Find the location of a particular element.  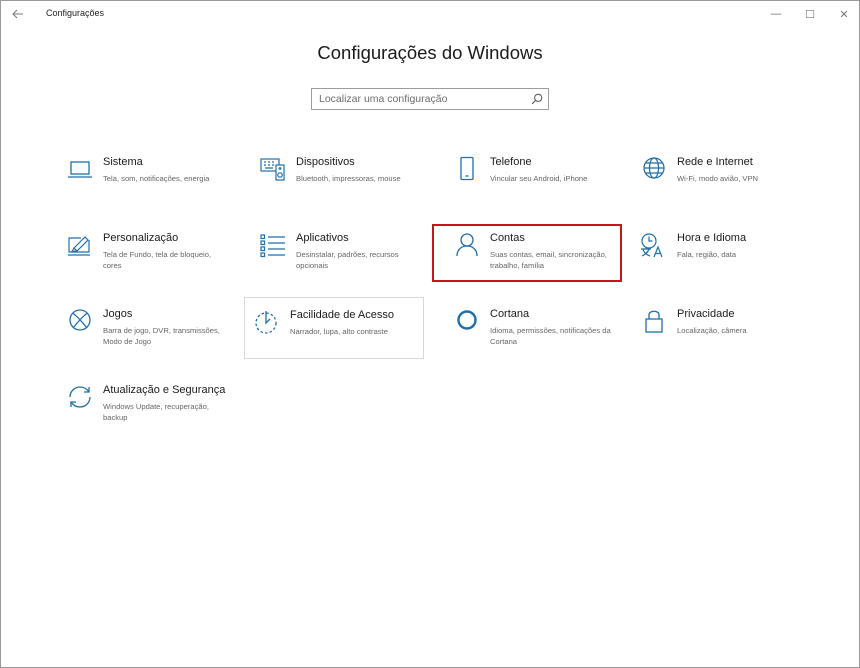

back-arrow-icon is located at coordinates (17, 14).